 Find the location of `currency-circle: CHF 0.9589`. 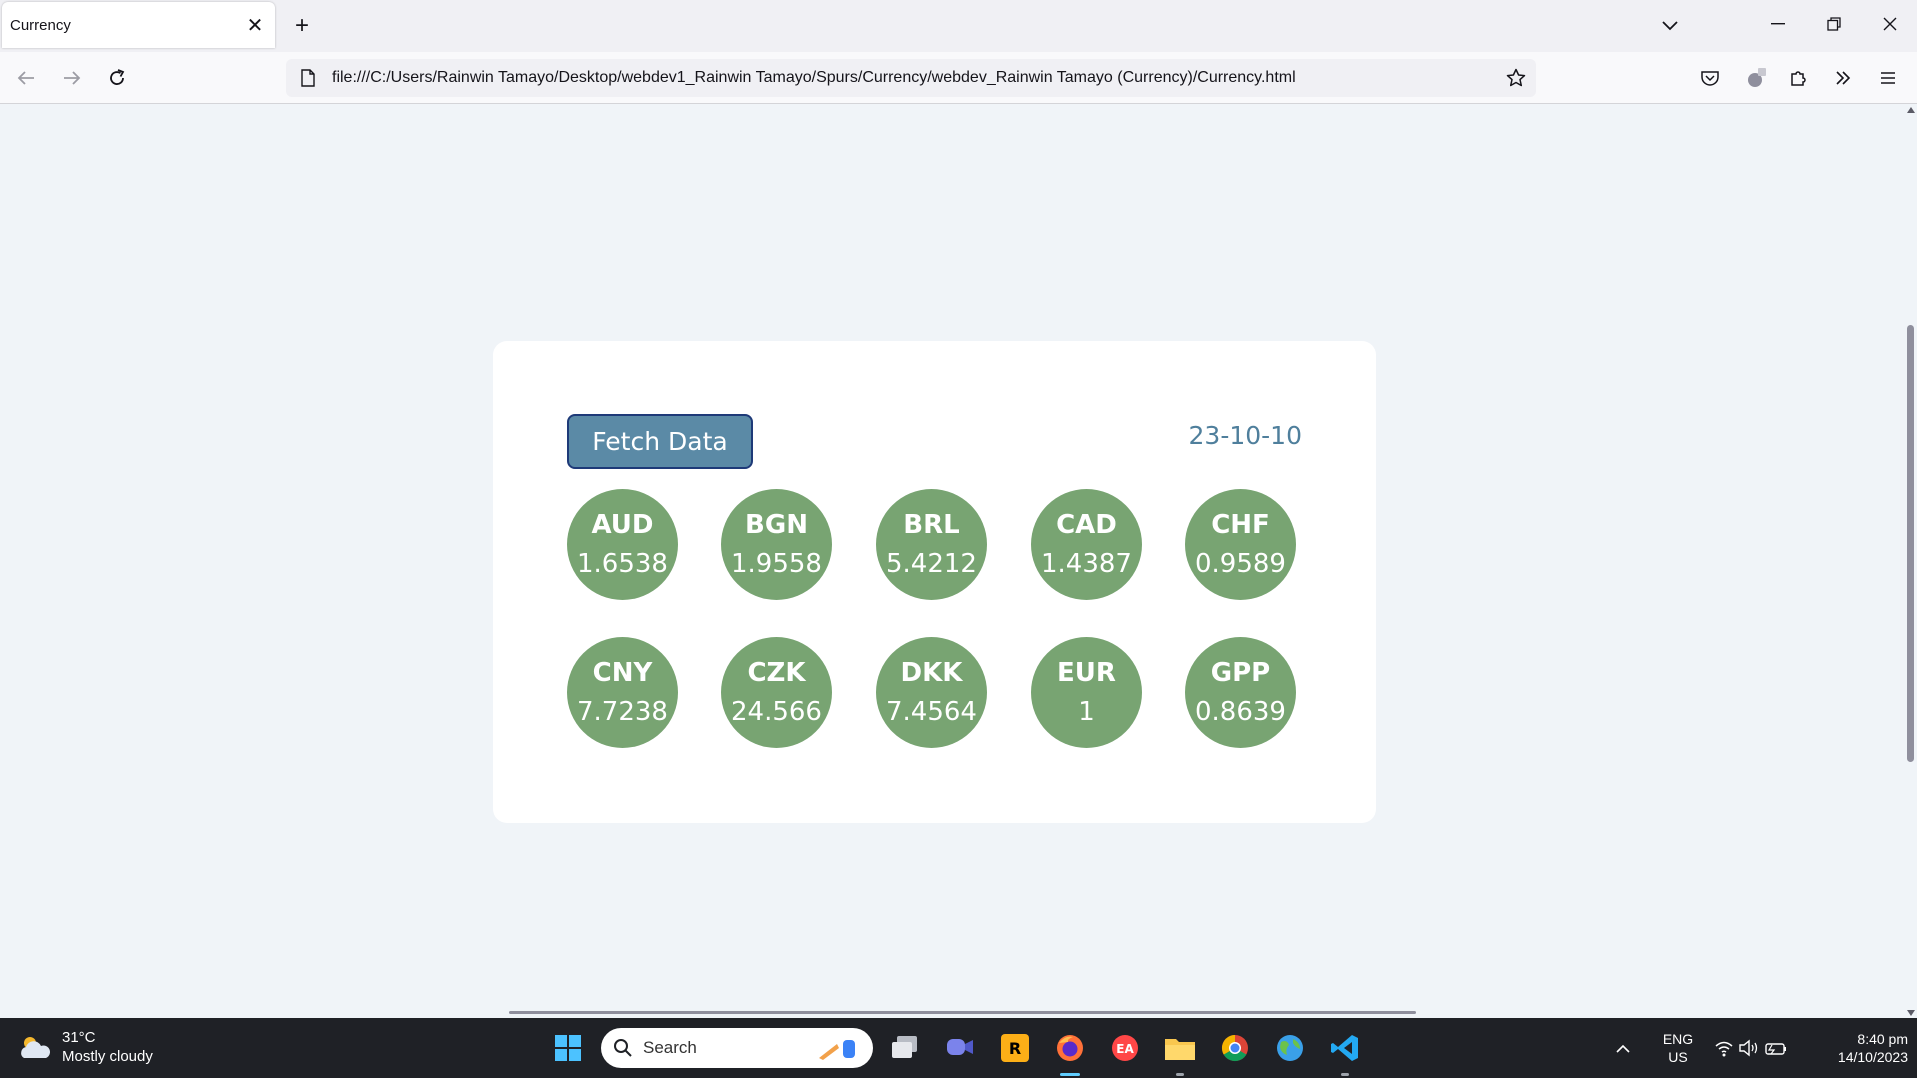

currency-circle: CHF 0.9589 is located at coordinates (1240, 544).